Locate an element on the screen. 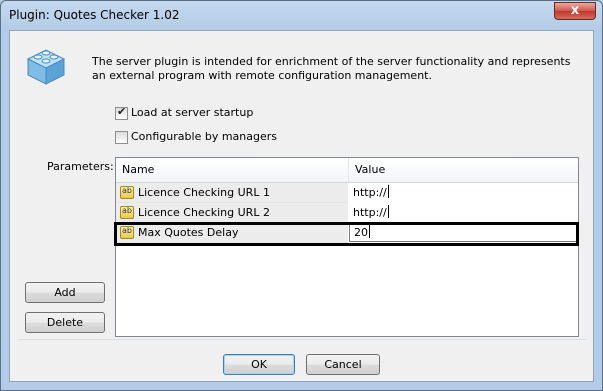 This screenshot has width=603, height=391. close-icon: x is located at coordinates (575, 10).